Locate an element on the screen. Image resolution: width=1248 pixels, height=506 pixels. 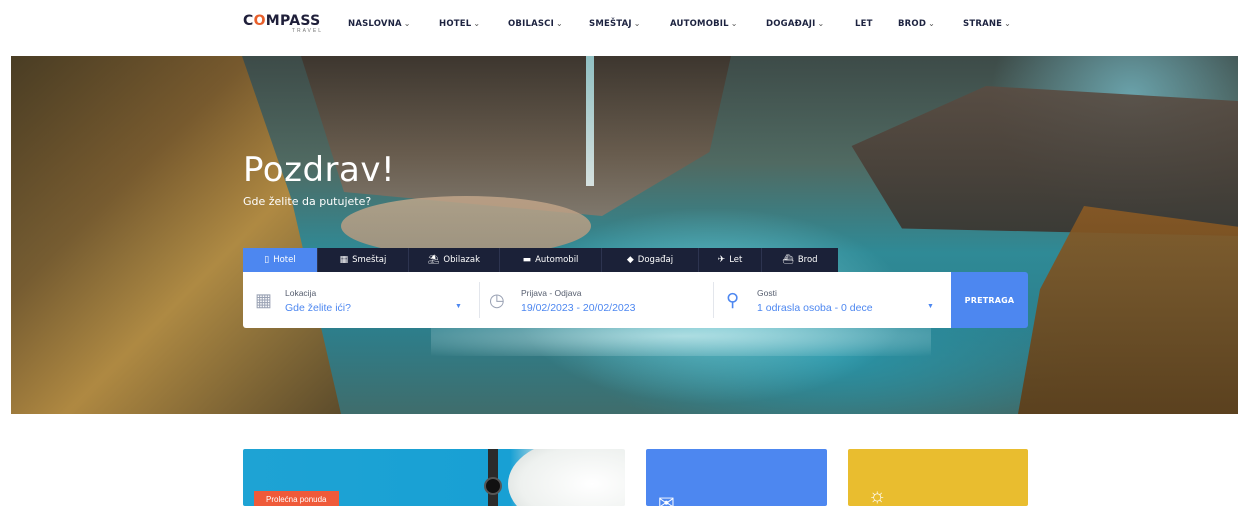
watch-image is located at coordinates (493, 486).